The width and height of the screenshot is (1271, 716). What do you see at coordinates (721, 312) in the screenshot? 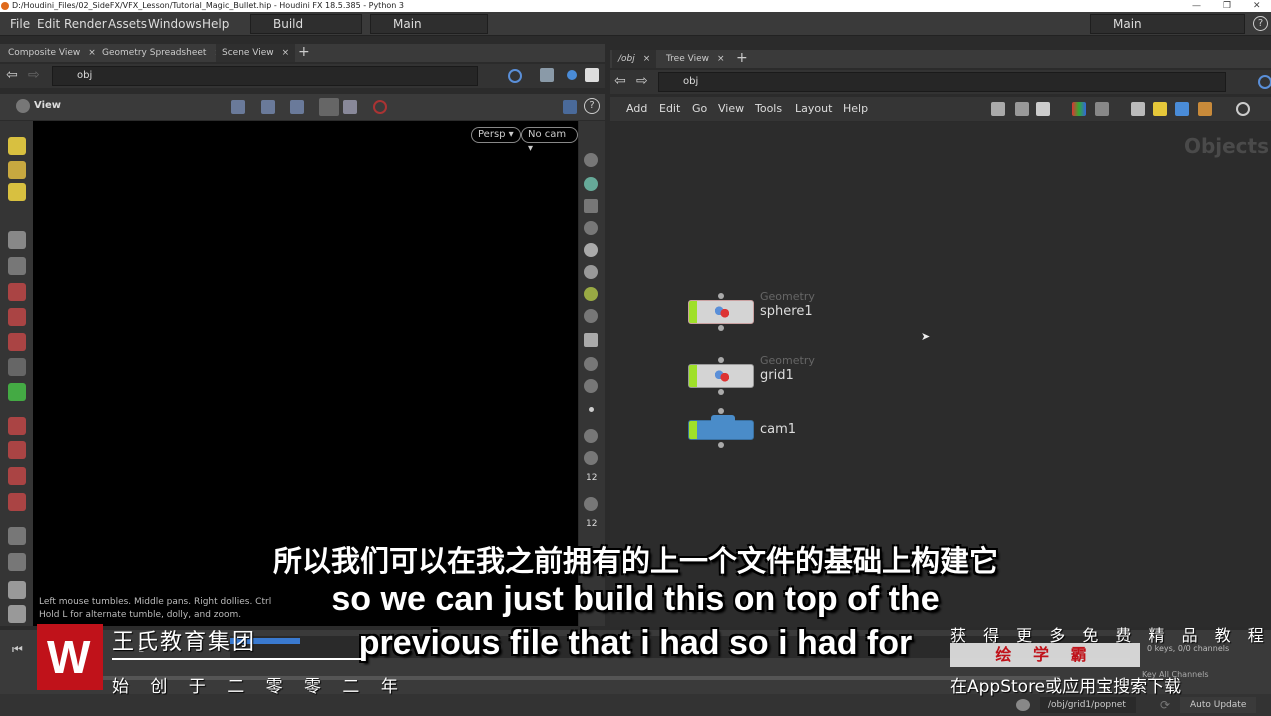
I see `node-sphere1` at bounding box center [721, 312].